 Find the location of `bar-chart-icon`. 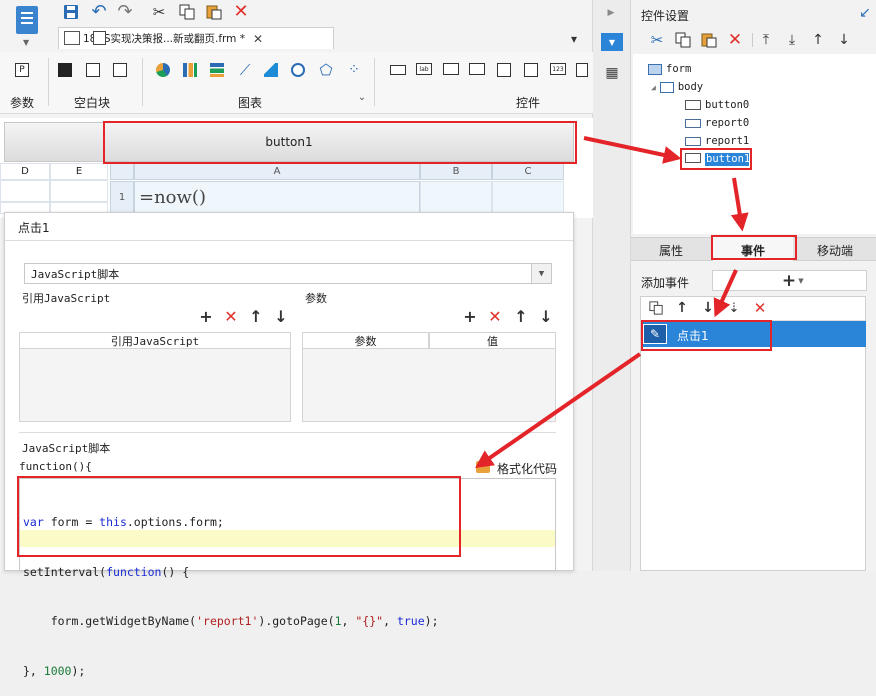

bar-chart-icon is located at coordinates (190, 70).